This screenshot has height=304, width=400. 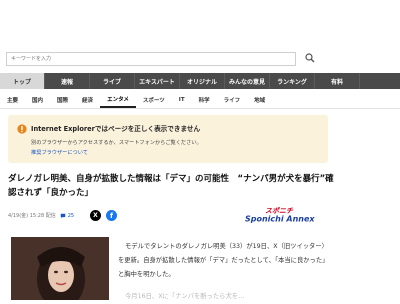 What do you see at coordinates (112, 81) in the screenshot?
I see `nav-item-live: ライブ` at bounding box center [112, 81].